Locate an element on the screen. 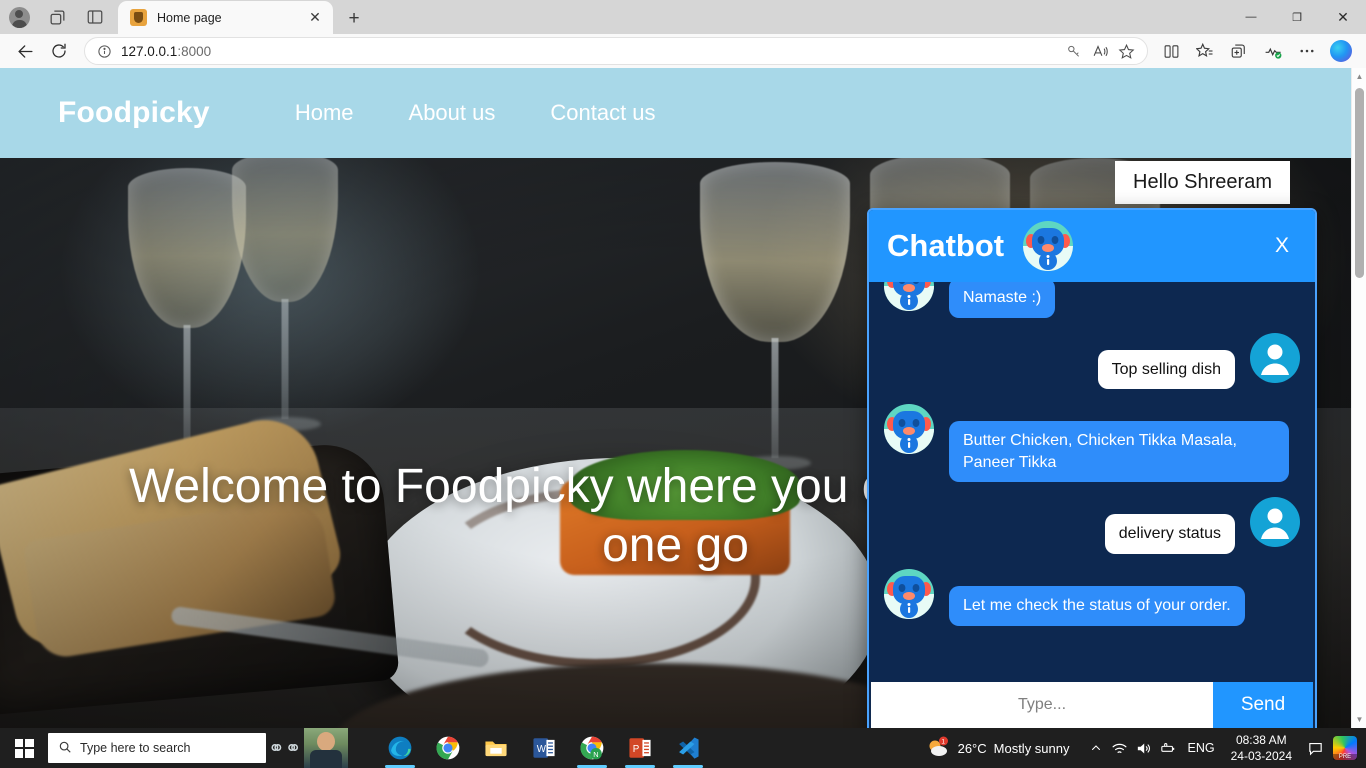 The image size is (1366, 768). key-icon is located at coordinates (1074, 51).